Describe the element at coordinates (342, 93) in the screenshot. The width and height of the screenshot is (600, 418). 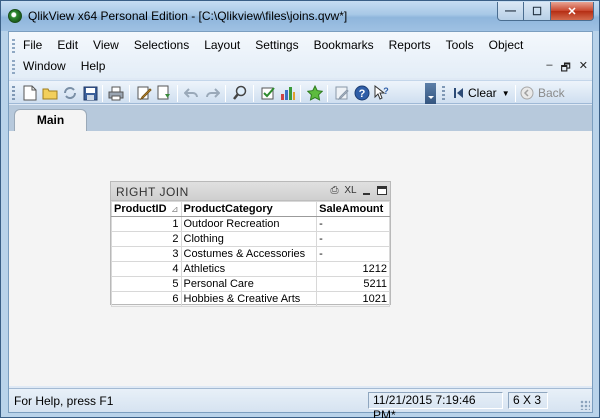
I see `edit-properties-icon` at that location.